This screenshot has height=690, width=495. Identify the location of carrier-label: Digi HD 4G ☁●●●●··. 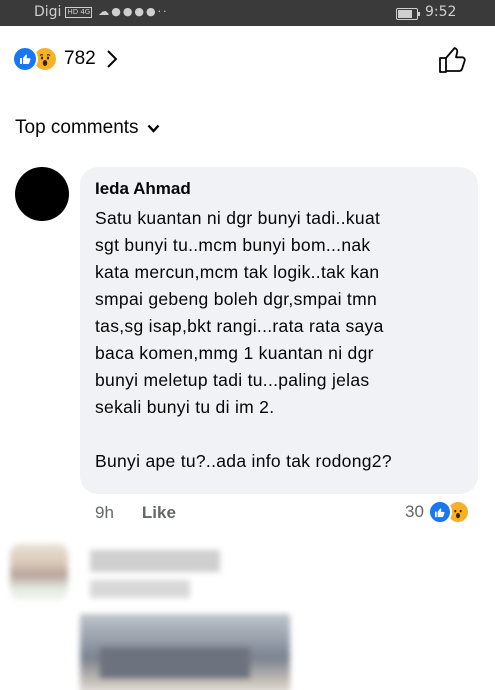
(101, 12).